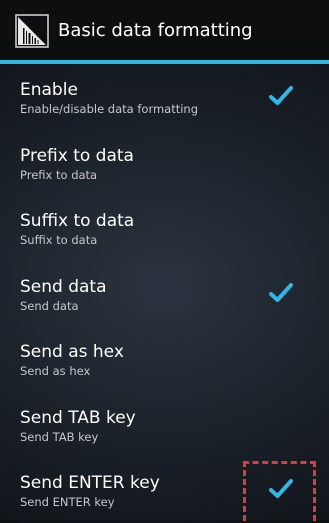  I want to click on action-bar: Basic data formatting, so click(164, 32).